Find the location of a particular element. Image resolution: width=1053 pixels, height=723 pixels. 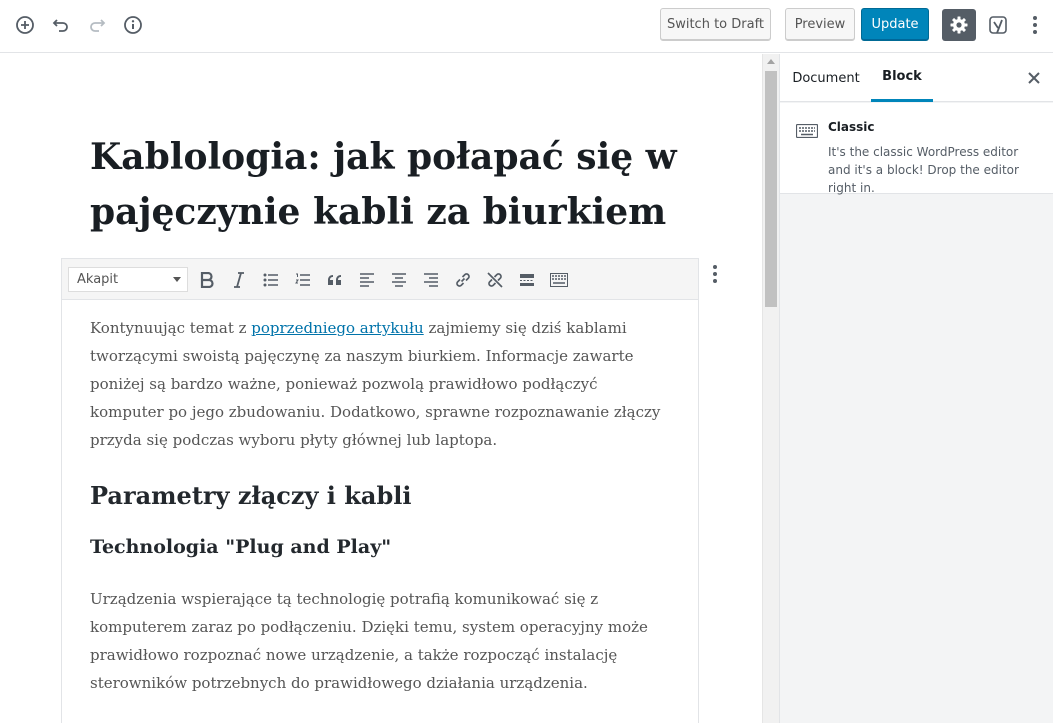

bullet-list-icon is located at coordinates (271, 280).